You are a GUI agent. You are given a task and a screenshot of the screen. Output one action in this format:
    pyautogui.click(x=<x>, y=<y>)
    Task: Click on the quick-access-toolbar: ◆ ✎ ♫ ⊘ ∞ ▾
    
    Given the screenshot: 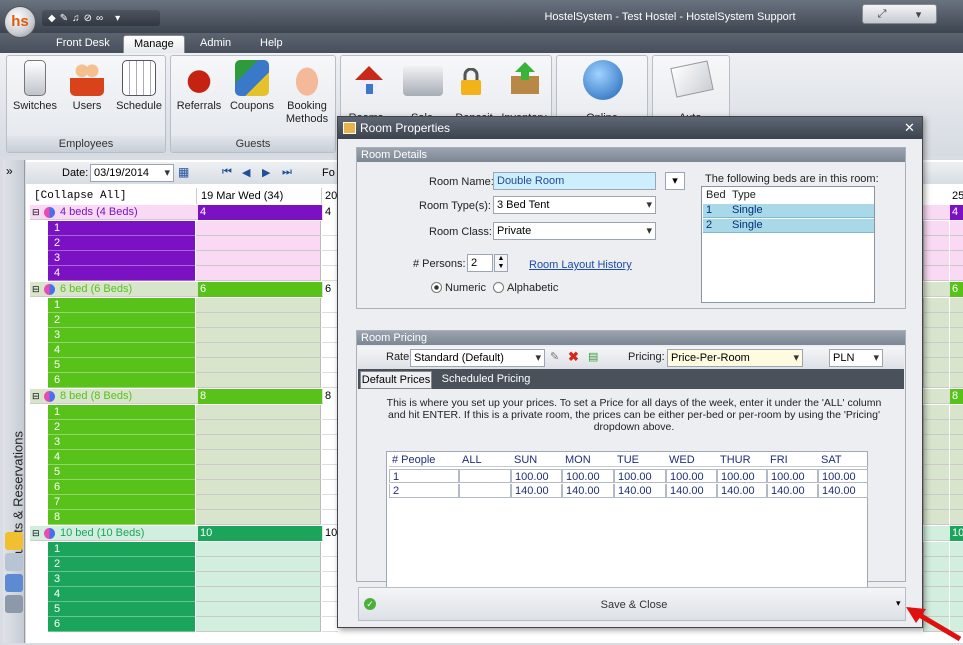 What is the action you would take?
    pyautogui.click(x=101, y=18)
    